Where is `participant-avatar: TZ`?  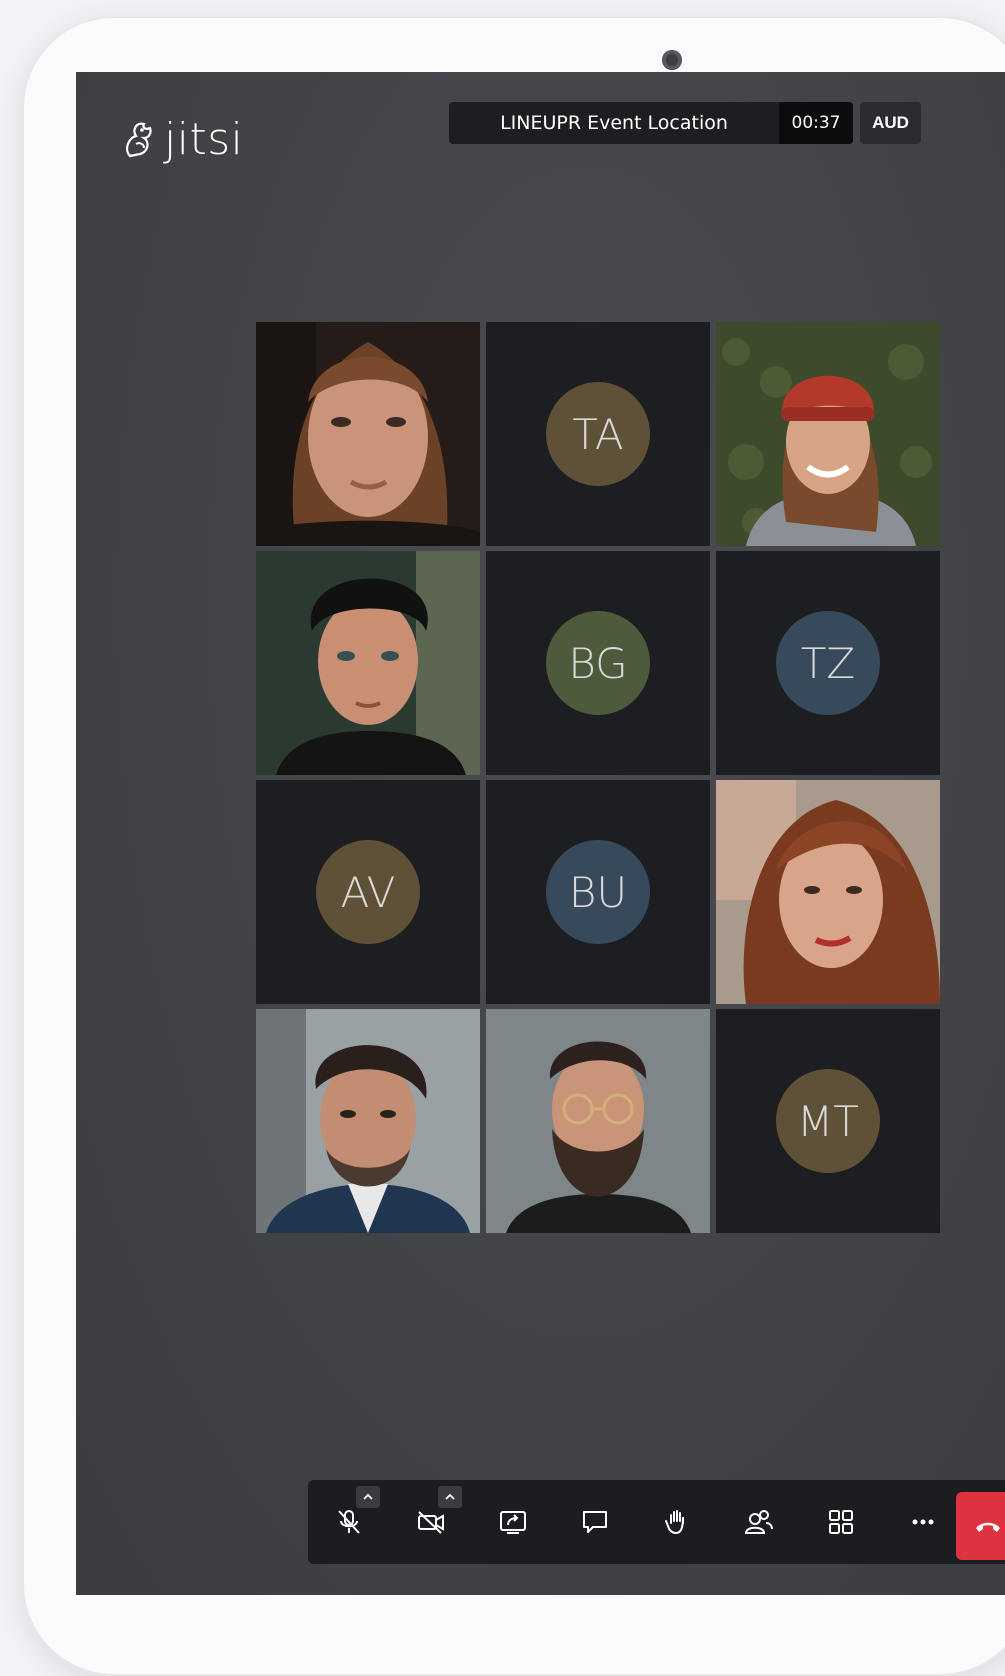
participant-avatar: TZ is located at coordinates (828, 663).